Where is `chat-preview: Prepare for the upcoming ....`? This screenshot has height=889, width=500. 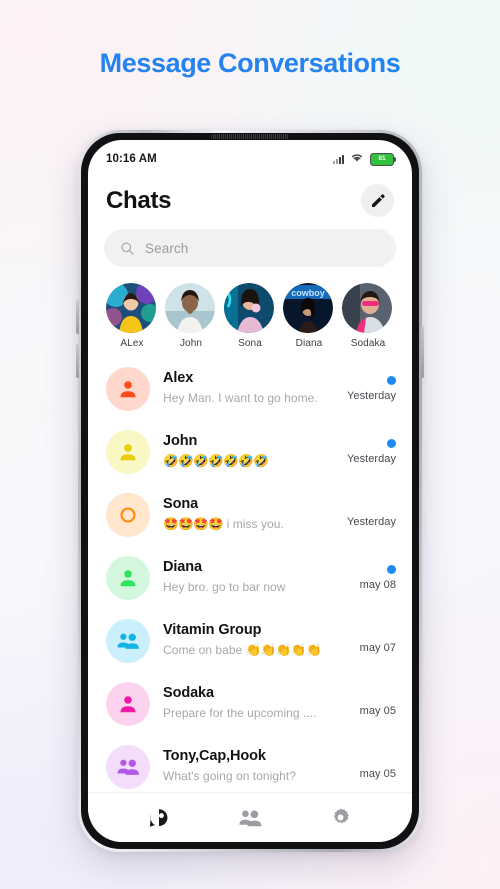
chat-preview: Prepare for the upcoming .... is located at coordinates (246, 713).